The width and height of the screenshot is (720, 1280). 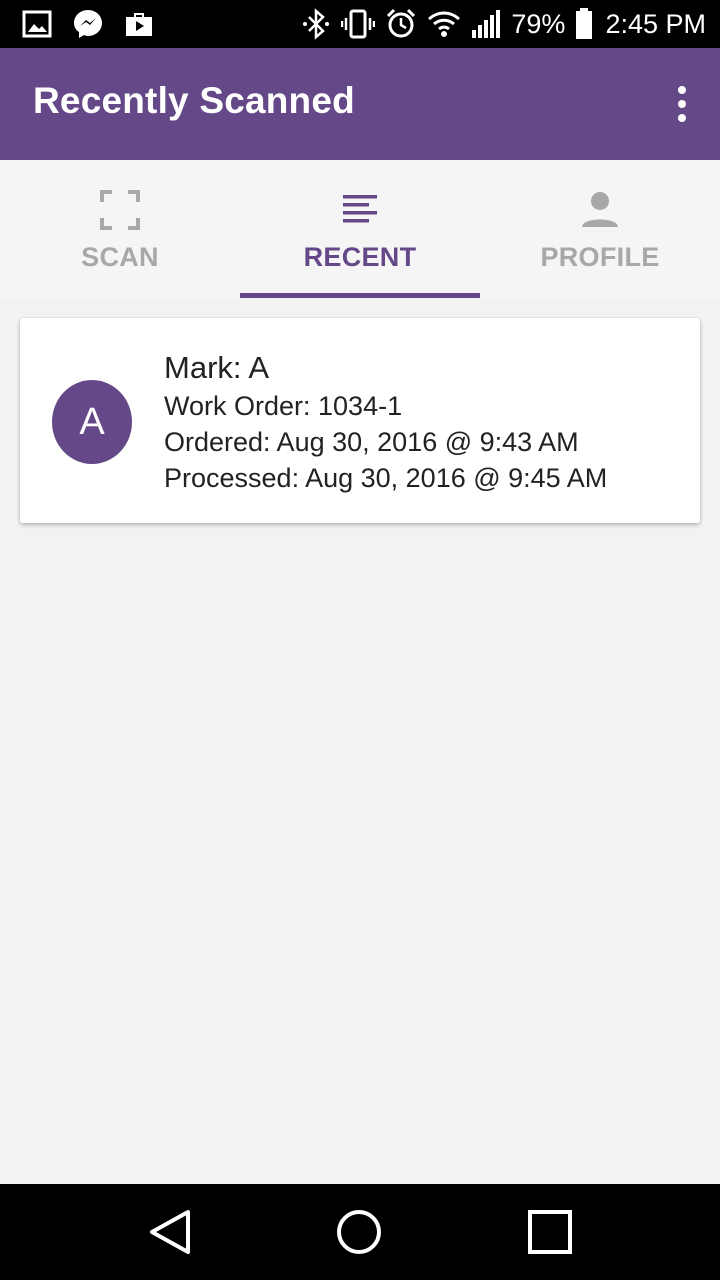 What do you see at coordinates (444, 24) in the screenshot?
I see `wifi-icon` at bounding box center [444, 24].